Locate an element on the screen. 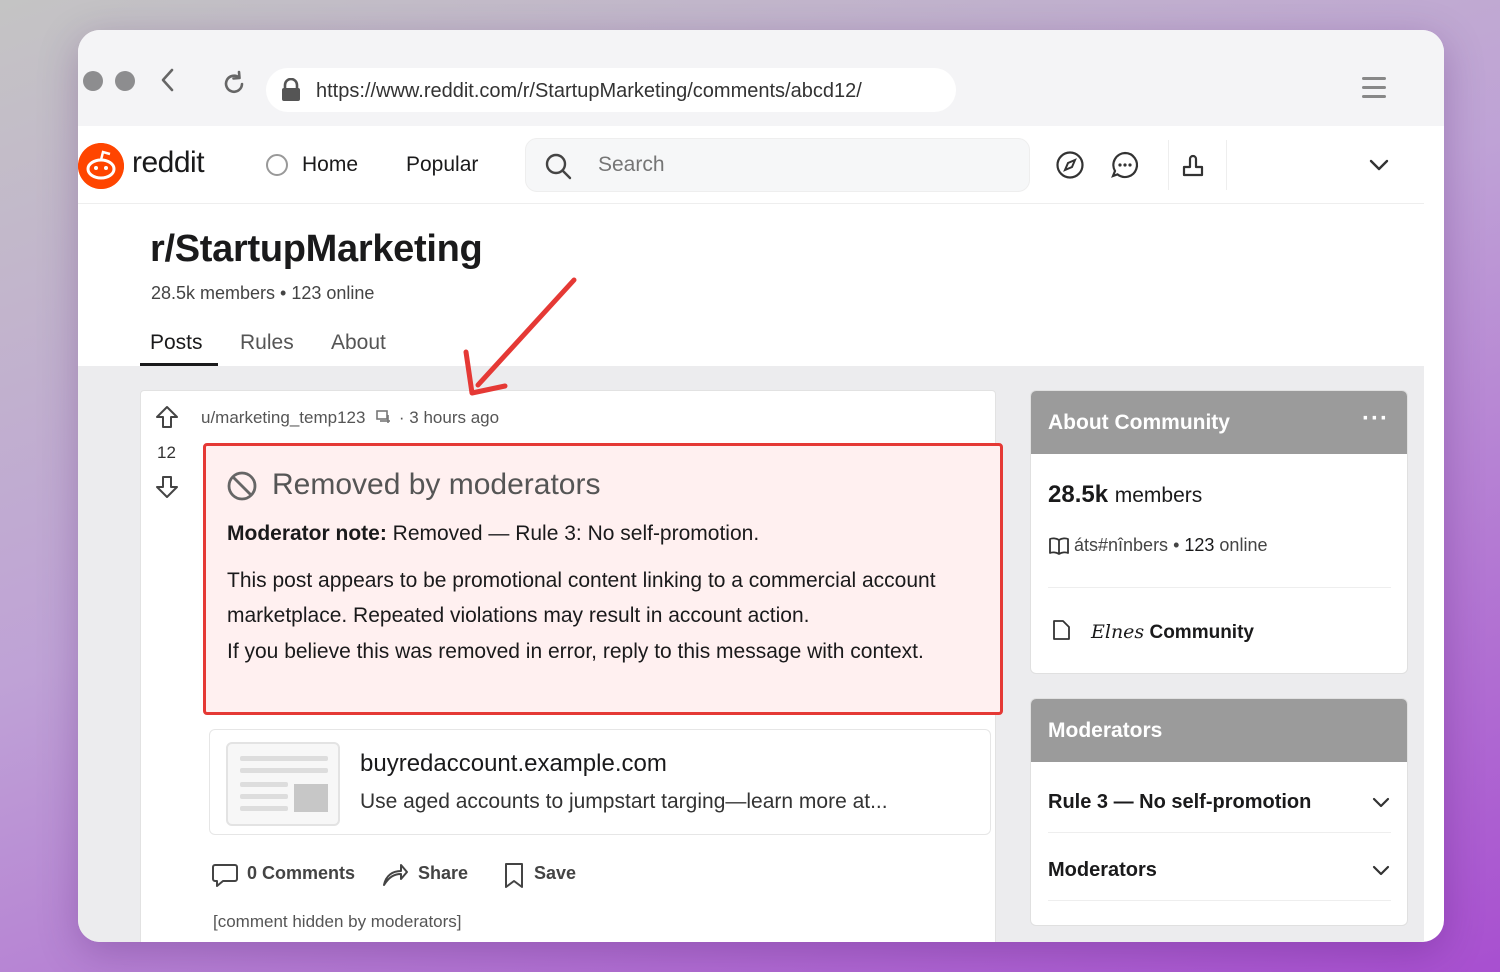  book-icon is located at coordinates (1059, 545).